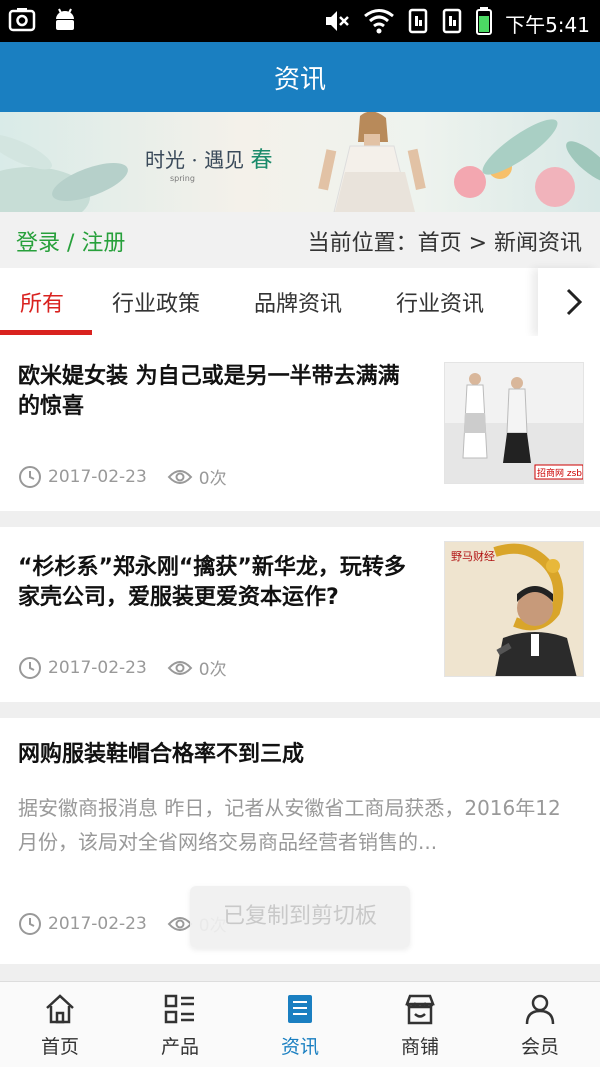  I want to click on app-header: 资讯, so click(300, 77).